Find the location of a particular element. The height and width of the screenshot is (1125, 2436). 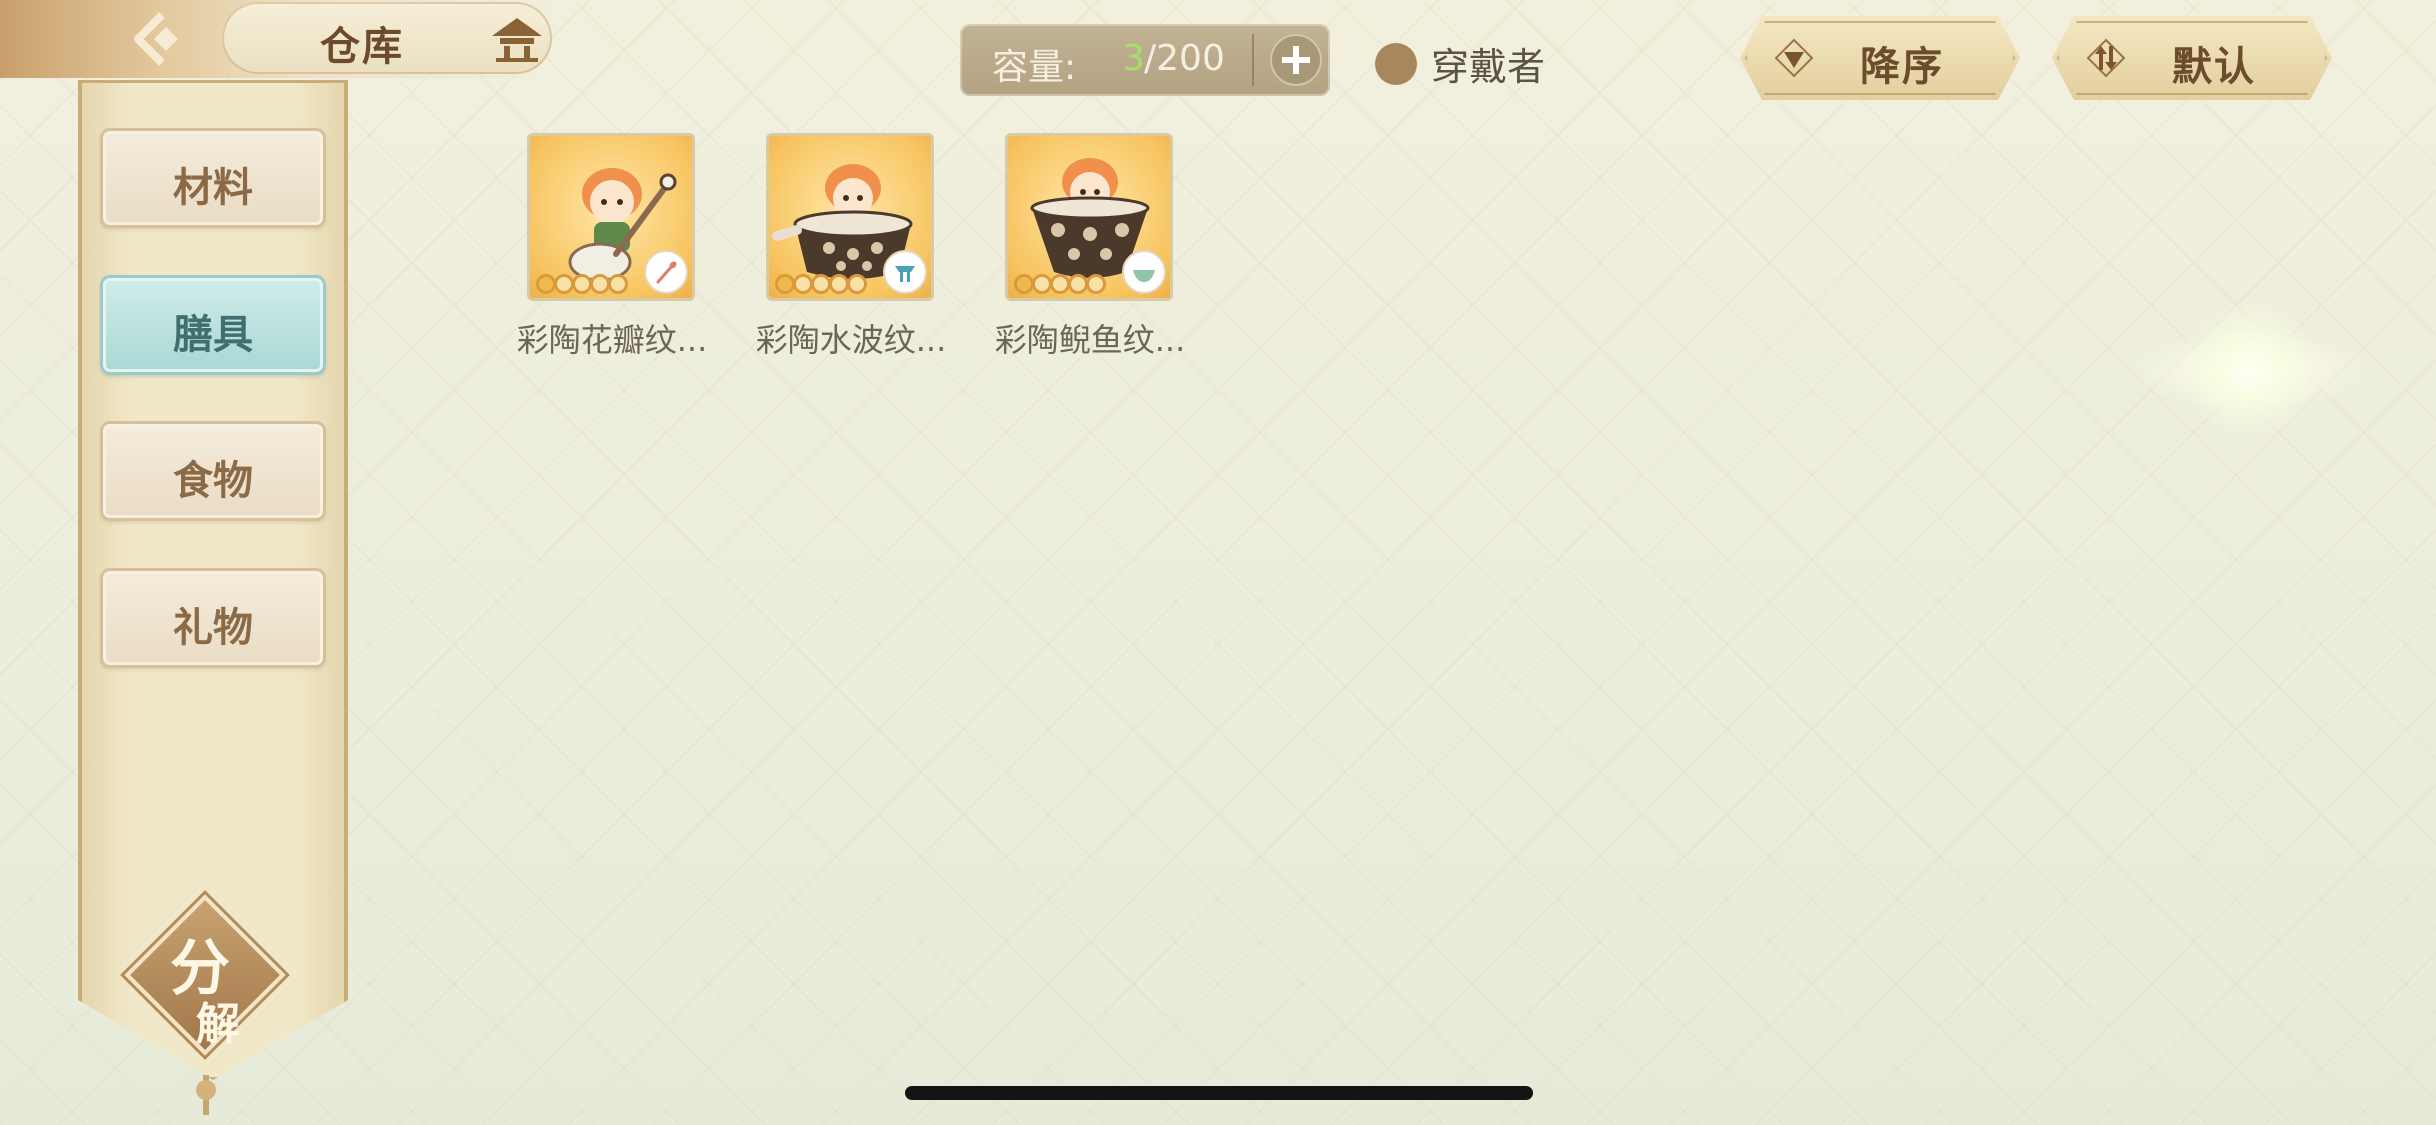

category-tableware: 膳具 is located at coordinates (213, 325).